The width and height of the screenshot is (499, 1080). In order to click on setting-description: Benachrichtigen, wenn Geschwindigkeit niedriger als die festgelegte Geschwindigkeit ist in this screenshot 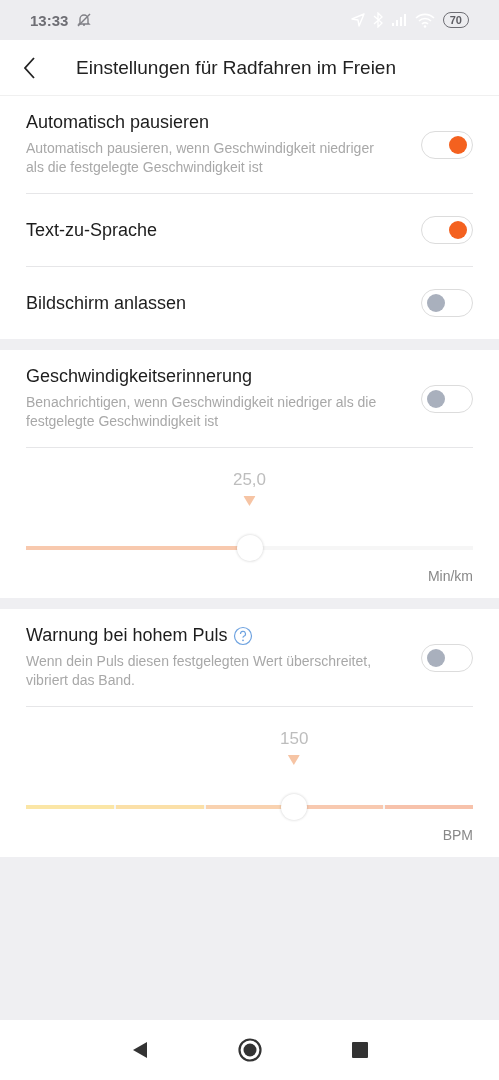, I will do `click(202, 412)`.